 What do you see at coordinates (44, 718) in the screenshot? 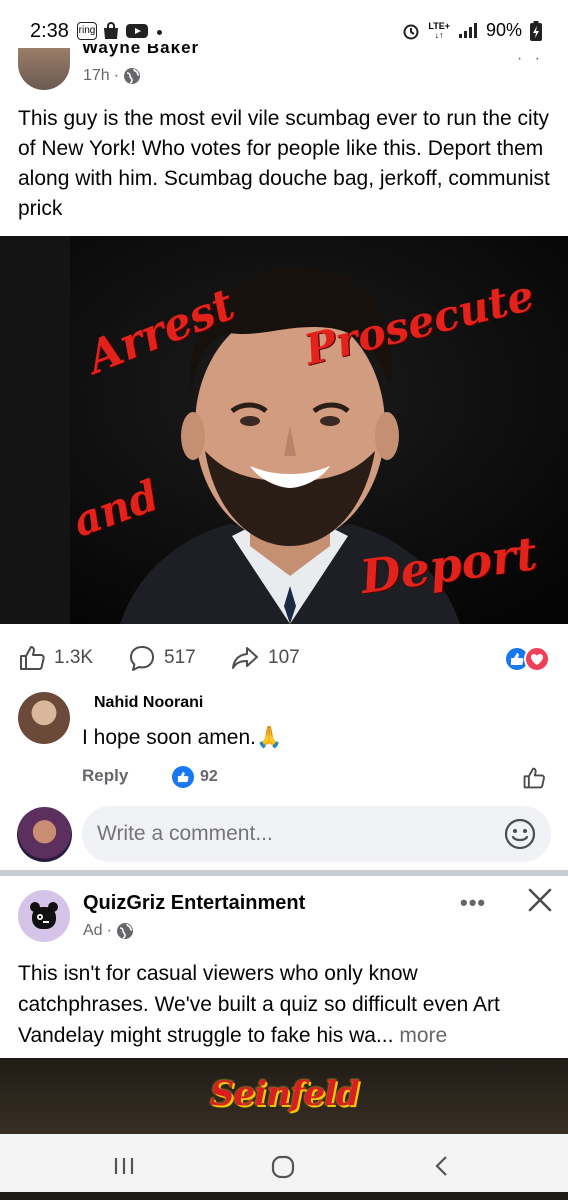
I see `commenter-avatar` at bounding box center [44, 718].